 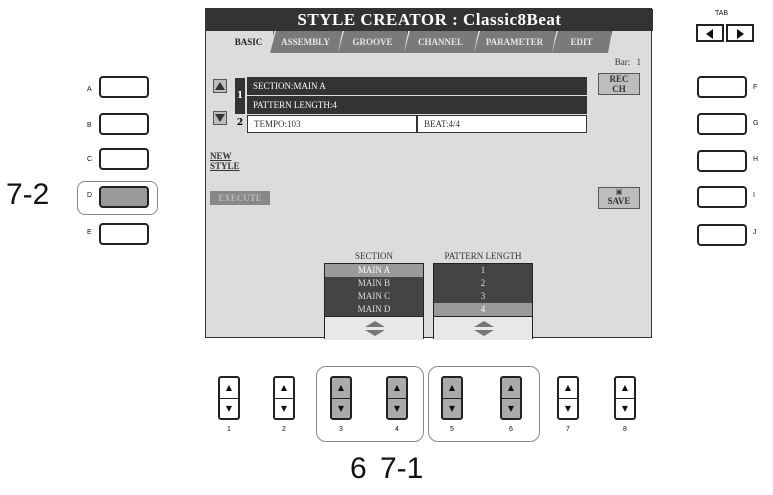 I want to click on button-d, so click(x=124, y=197).